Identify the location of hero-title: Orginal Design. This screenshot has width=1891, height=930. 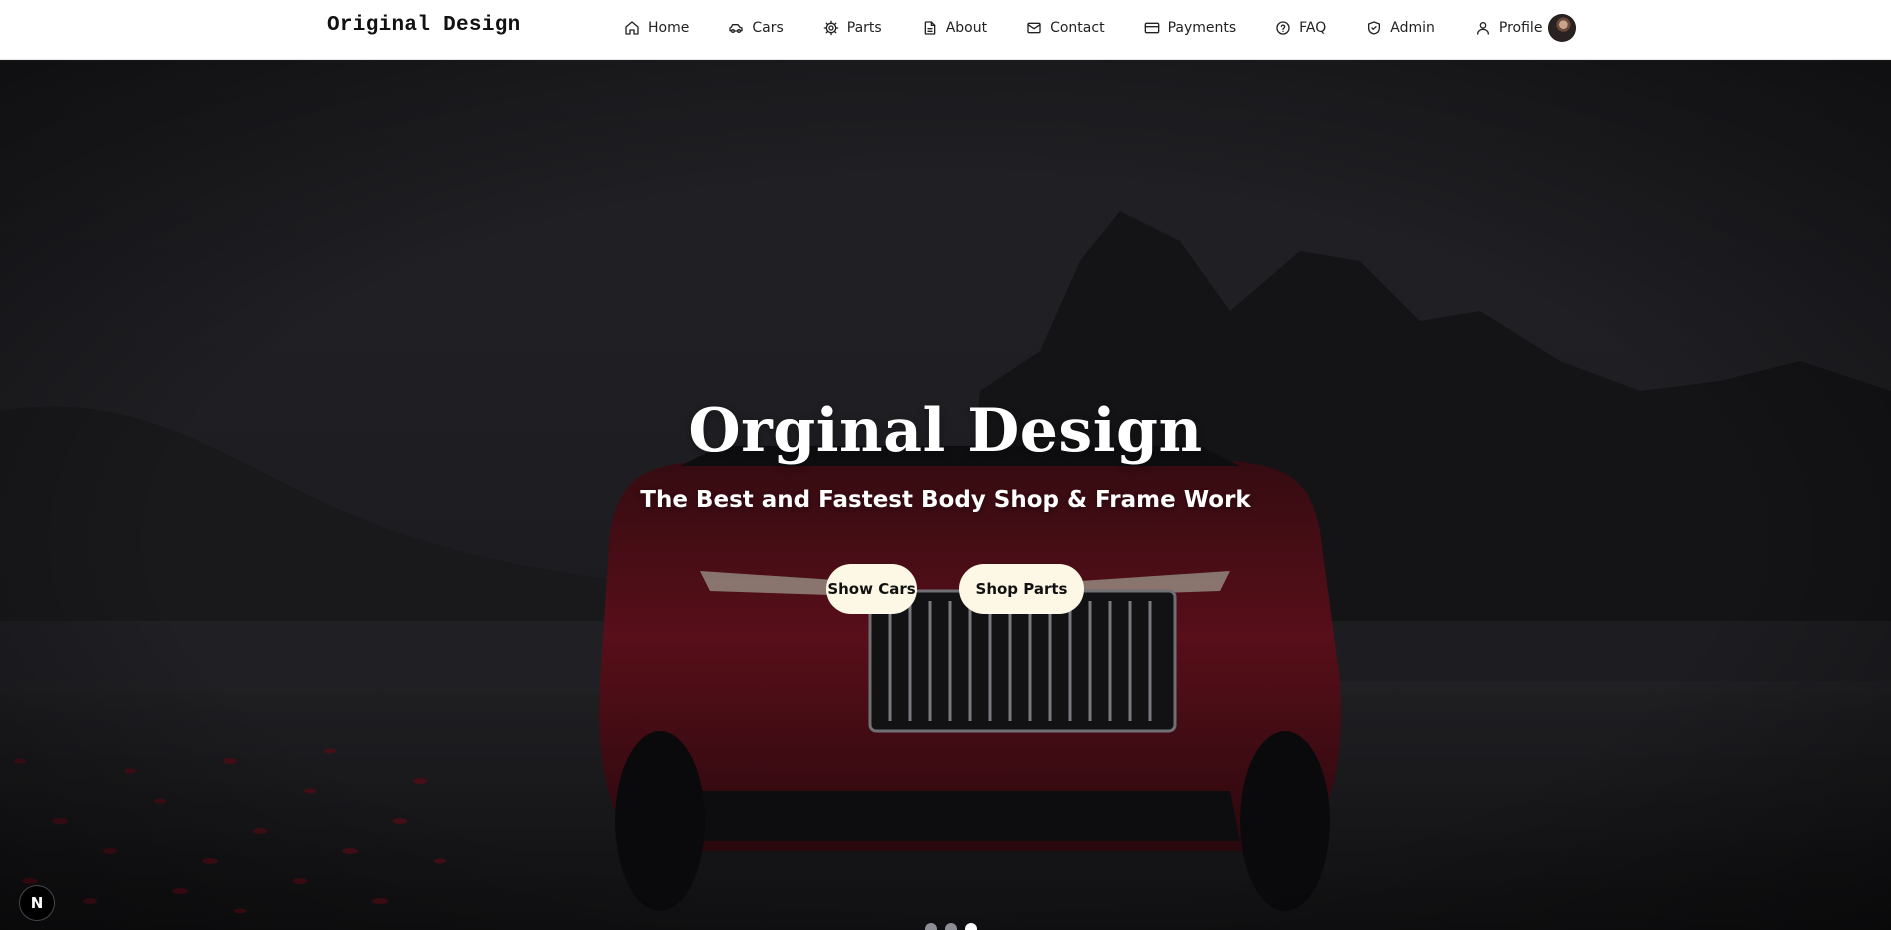
(945, 431).